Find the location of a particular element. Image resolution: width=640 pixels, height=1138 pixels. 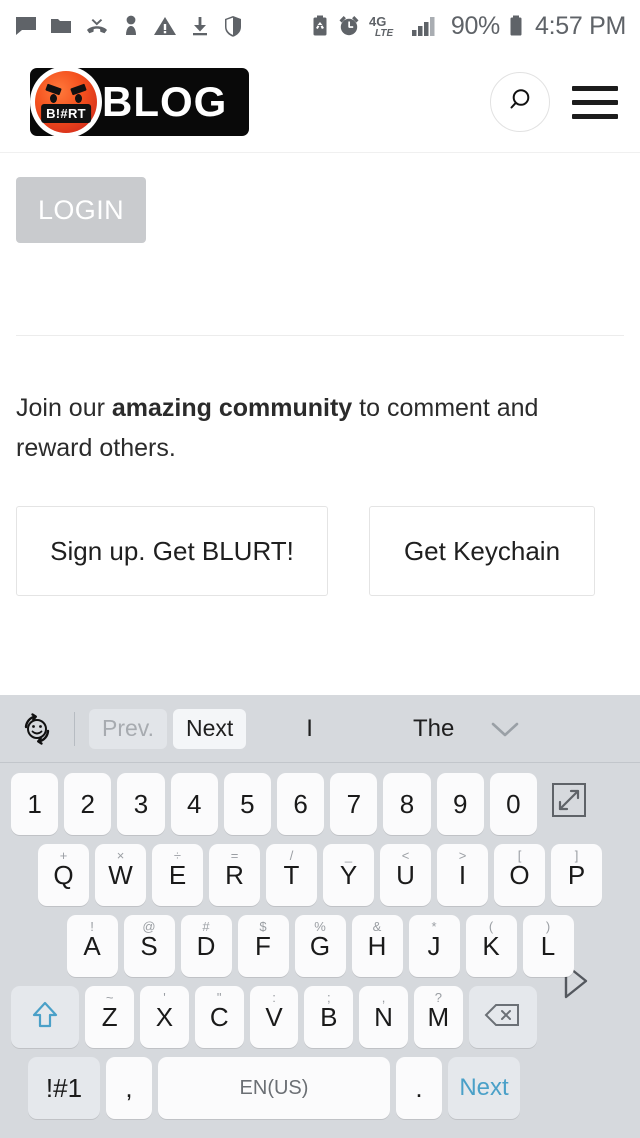

key-m: ? M is located at coordinates (438, 1017).